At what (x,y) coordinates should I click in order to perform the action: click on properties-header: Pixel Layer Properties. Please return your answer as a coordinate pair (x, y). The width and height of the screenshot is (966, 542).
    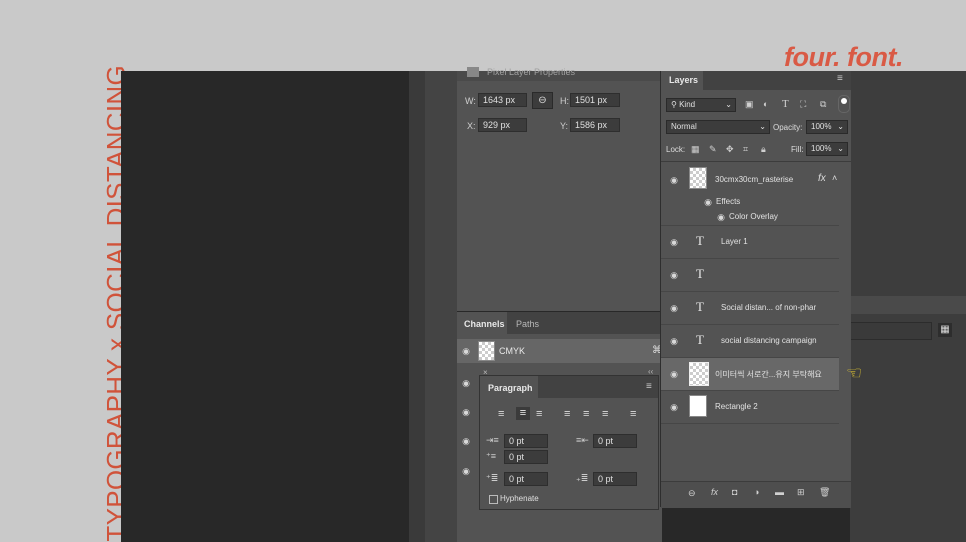
    Looking at the image, I should click on (531, 72).